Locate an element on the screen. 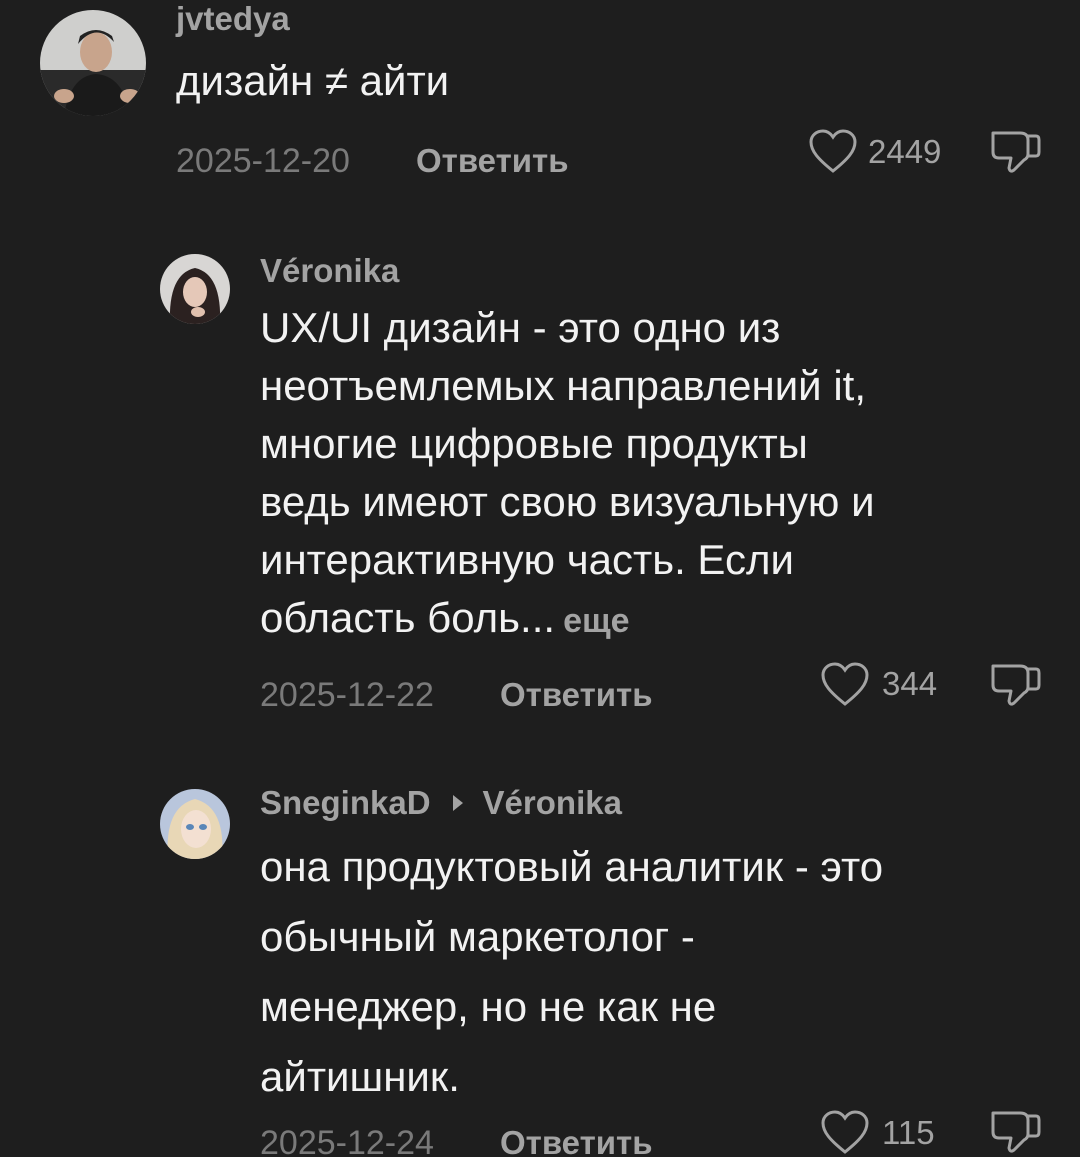 This screenshot has width=1080, height=1157. comment-text-line: ведь имеют свою визуальную и is located at coordinates (567, 501).